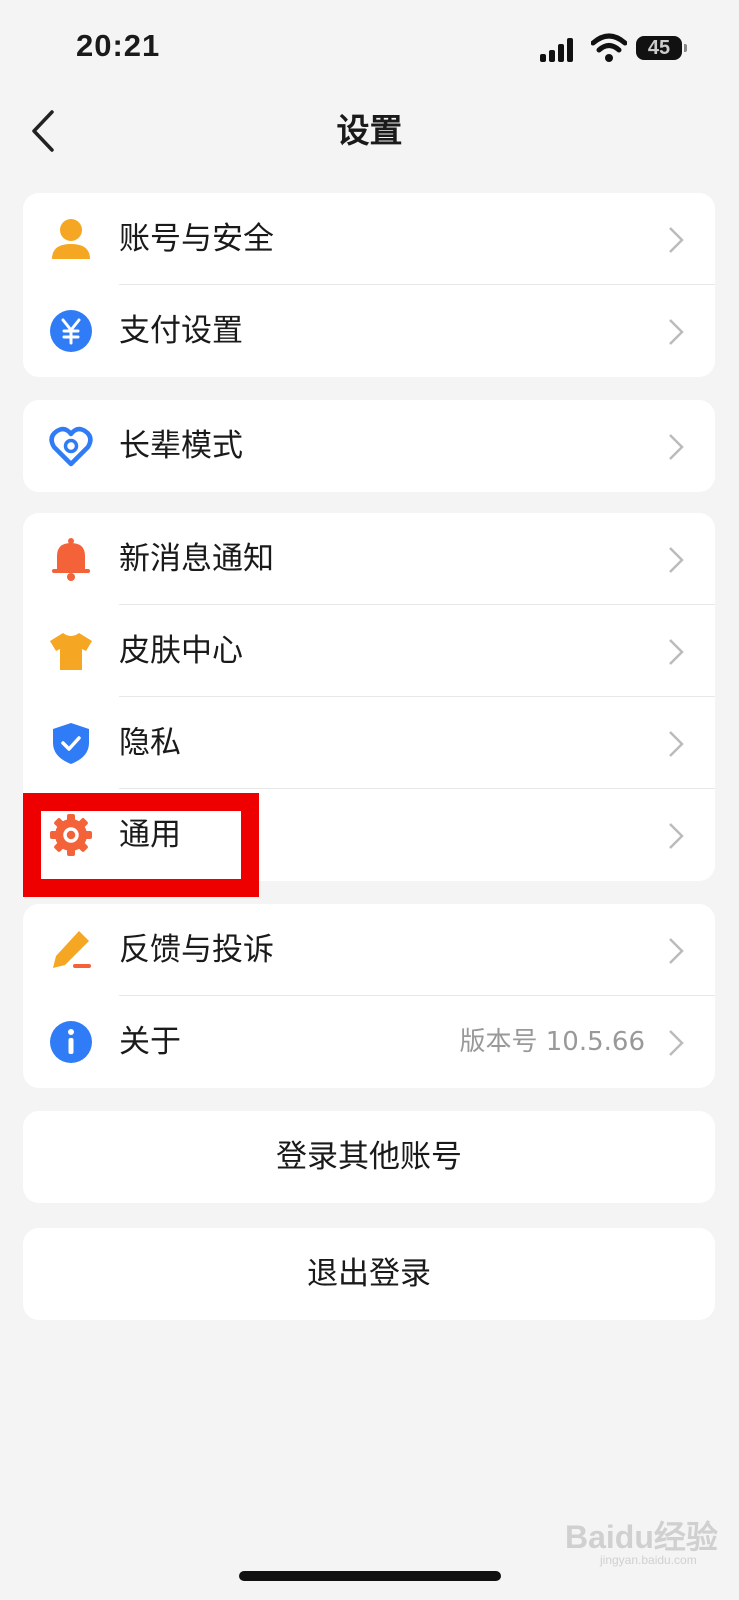 The image size is (739, 1600). I want to click on settings-item-label: 账号与安全, so click(196, 239).